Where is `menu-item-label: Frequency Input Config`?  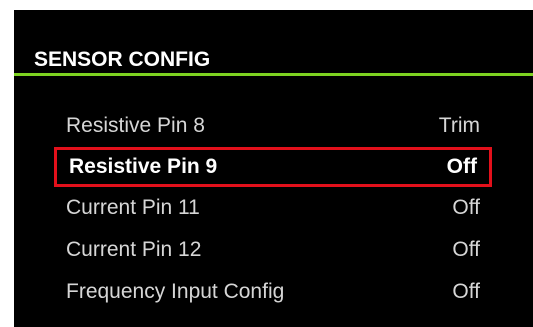
menu-item-label: Frequency Input Config is located at coordinates (175, 291).